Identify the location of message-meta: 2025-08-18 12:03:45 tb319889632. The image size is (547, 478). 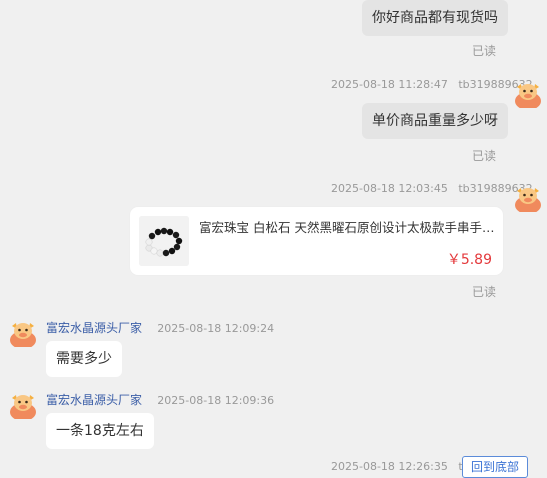
(432, 188).